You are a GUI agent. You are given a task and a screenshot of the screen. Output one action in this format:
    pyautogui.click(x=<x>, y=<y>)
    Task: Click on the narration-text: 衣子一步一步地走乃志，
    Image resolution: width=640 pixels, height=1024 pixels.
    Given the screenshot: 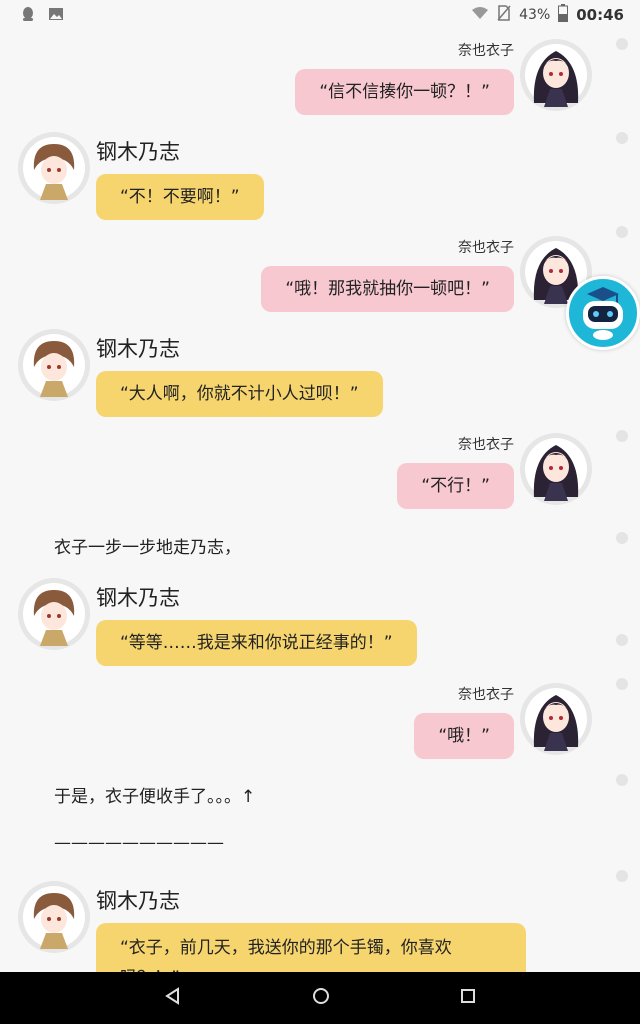 What is the action you would take?
    pyautogui.click(x=147, y=548)
    